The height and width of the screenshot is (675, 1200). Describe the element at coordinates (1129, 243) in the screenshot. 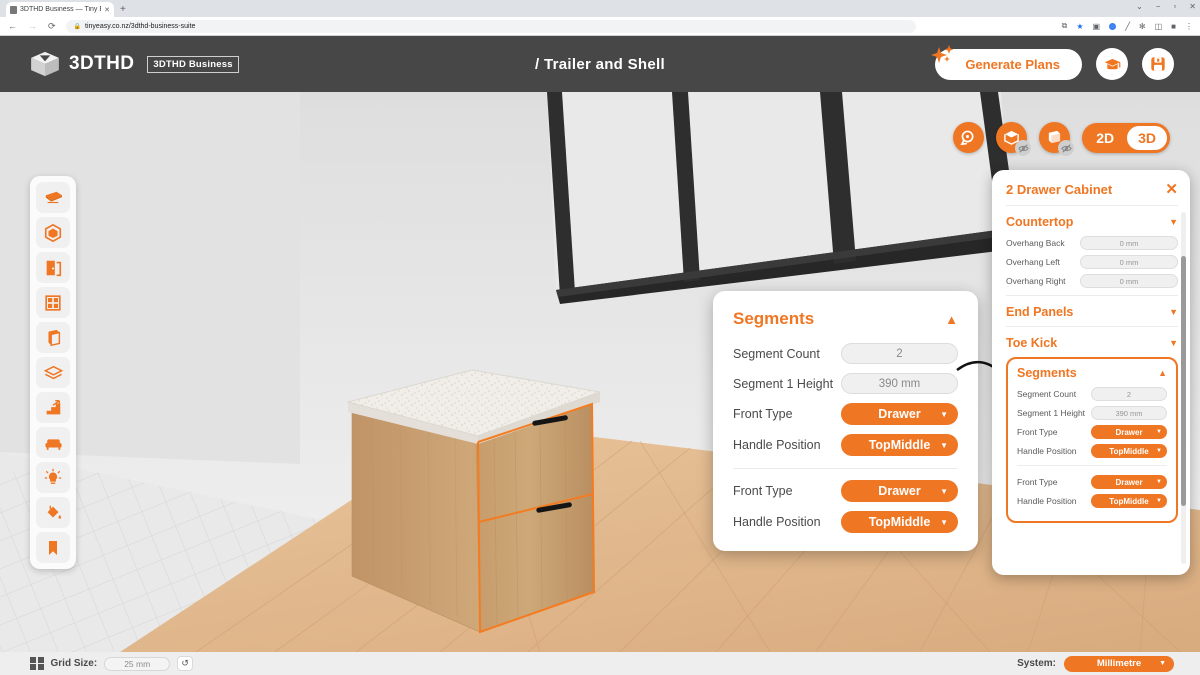

I see `overhang-back-input: 0 mm` at that location.